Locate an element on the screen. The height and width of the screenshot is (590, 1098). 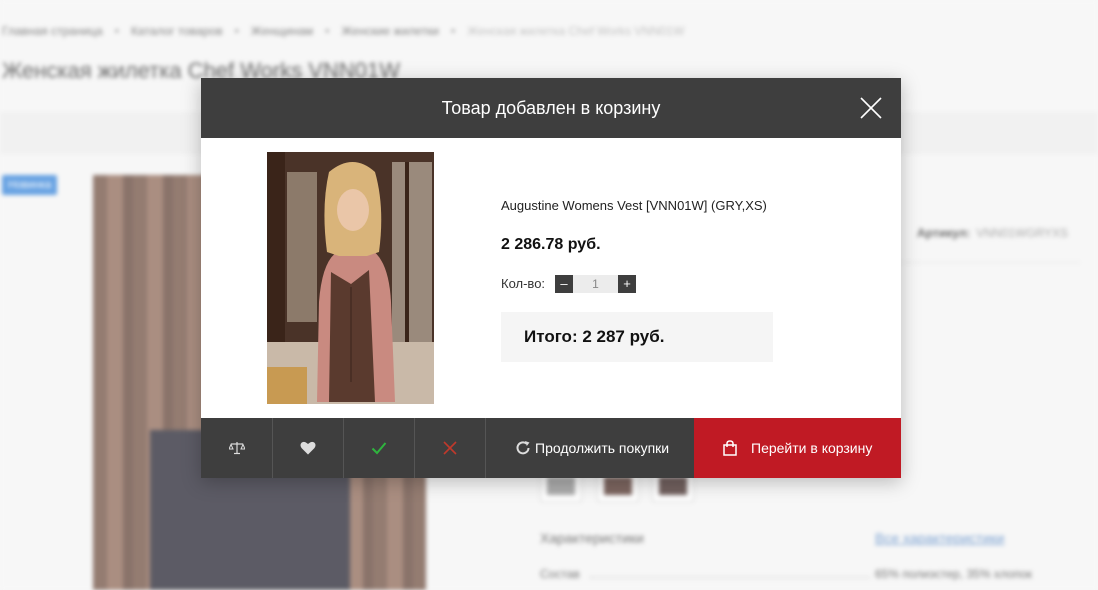
modal-footer: Продолжить покупки Перейти в корзину is located at coordinates (551, 448).